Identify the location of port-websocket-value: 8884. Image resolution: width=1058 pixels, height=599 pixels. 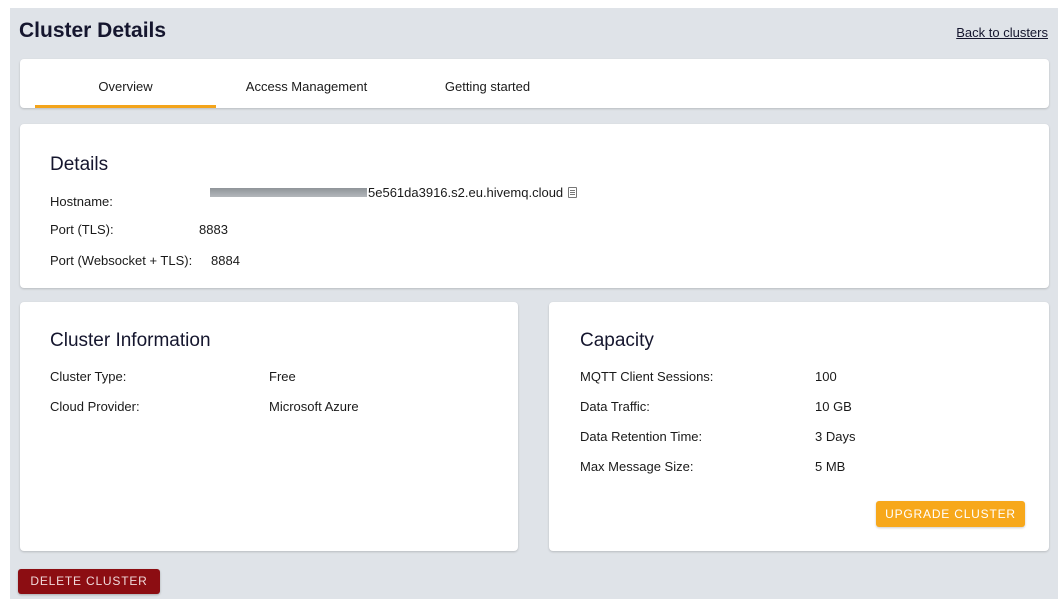
(225, 260).